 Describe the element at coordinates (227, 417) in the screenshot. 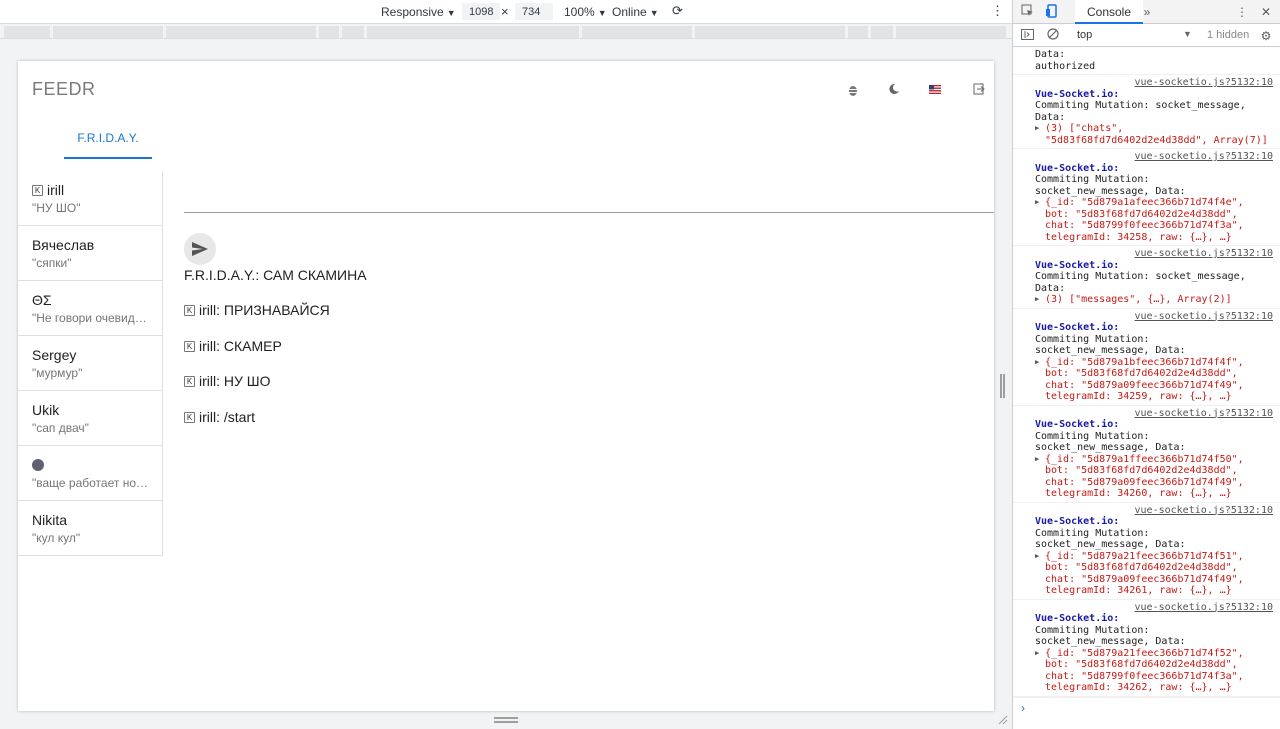

I see `message-text: irill: /start` at that location.